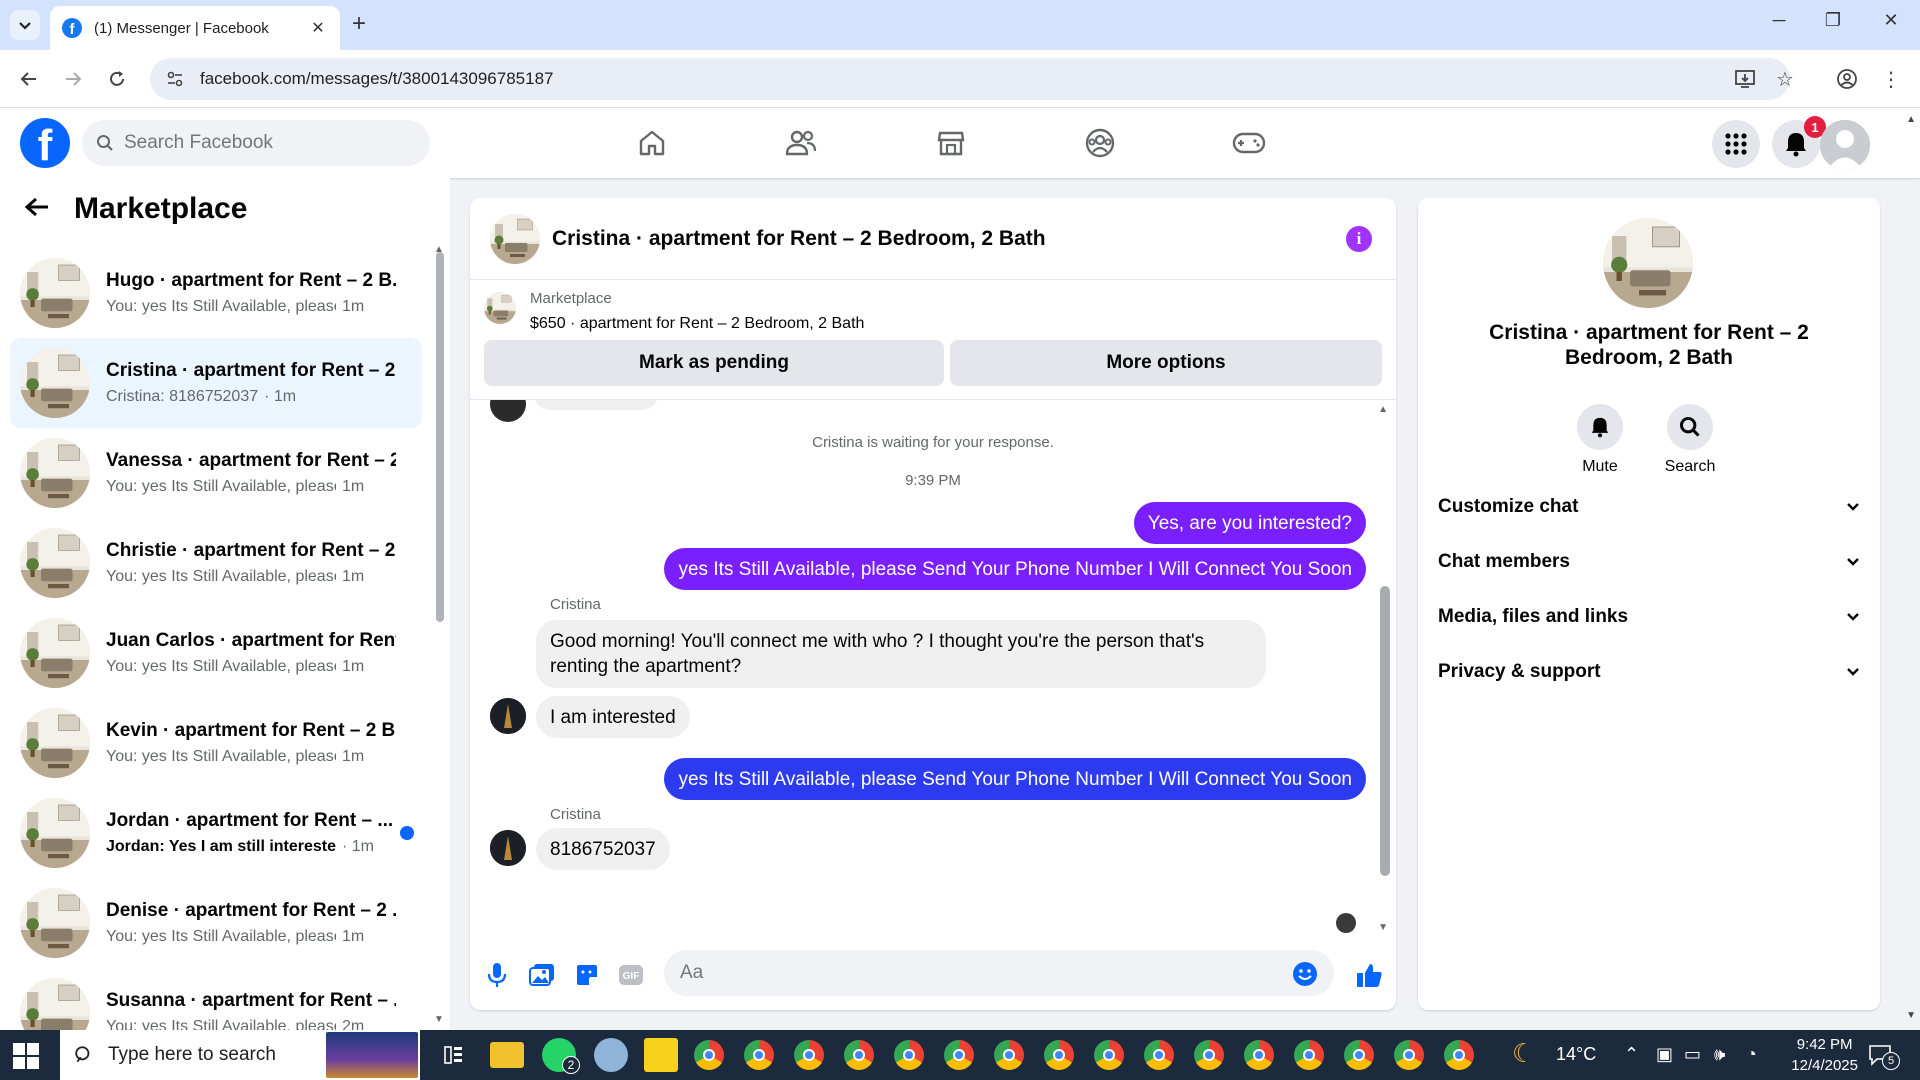  What do you see at coordinates (1649, 507) in the screenshot?
I see `section-customize-chat: Customize chat` at bounding box center [1649, 507].